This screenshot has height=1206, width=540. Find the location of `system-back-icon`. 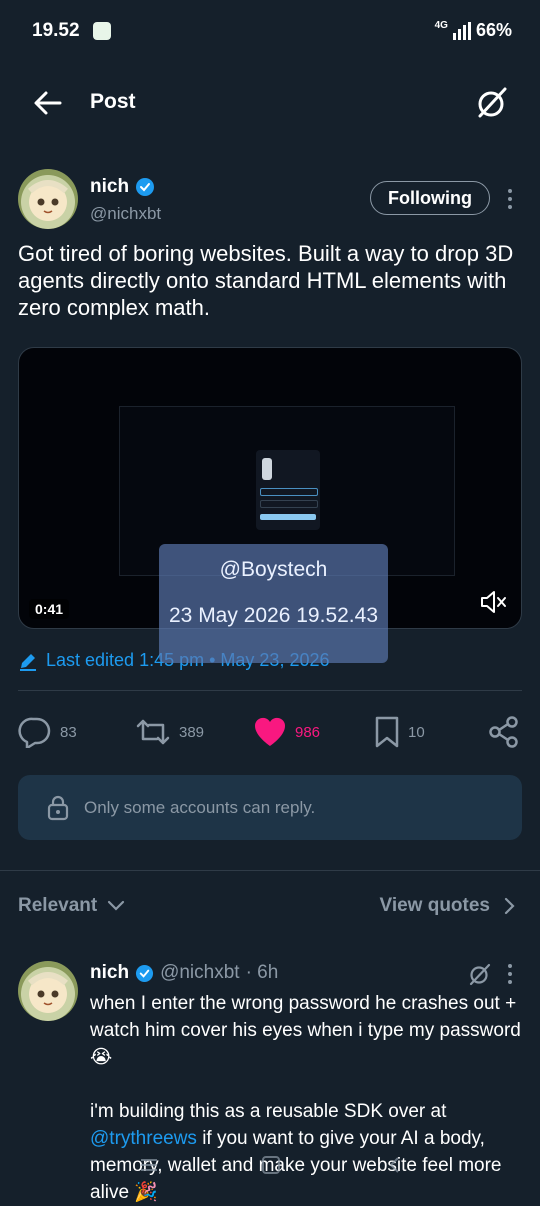

system-back-icon is located at coordinates (394, 1165).